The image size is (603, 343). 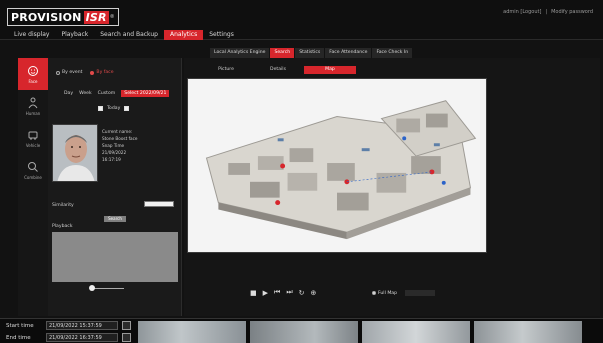 I want to click on today-row: Today, so click(x=114, y=108).